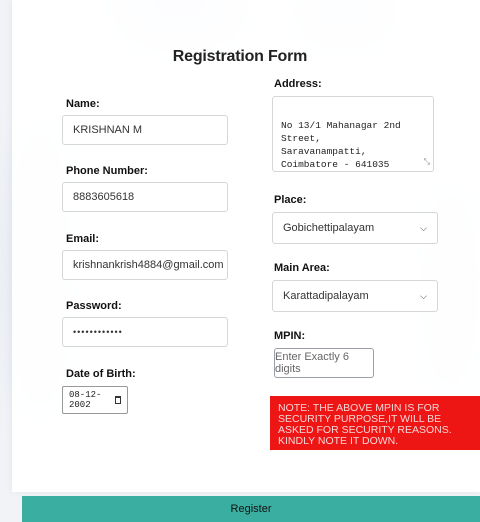 The image size is (480, 522). What do you see at coordinates (302, 268) in the screenshot?
I see `main-area-label: Main Area:` at bounding box center [302, 268].